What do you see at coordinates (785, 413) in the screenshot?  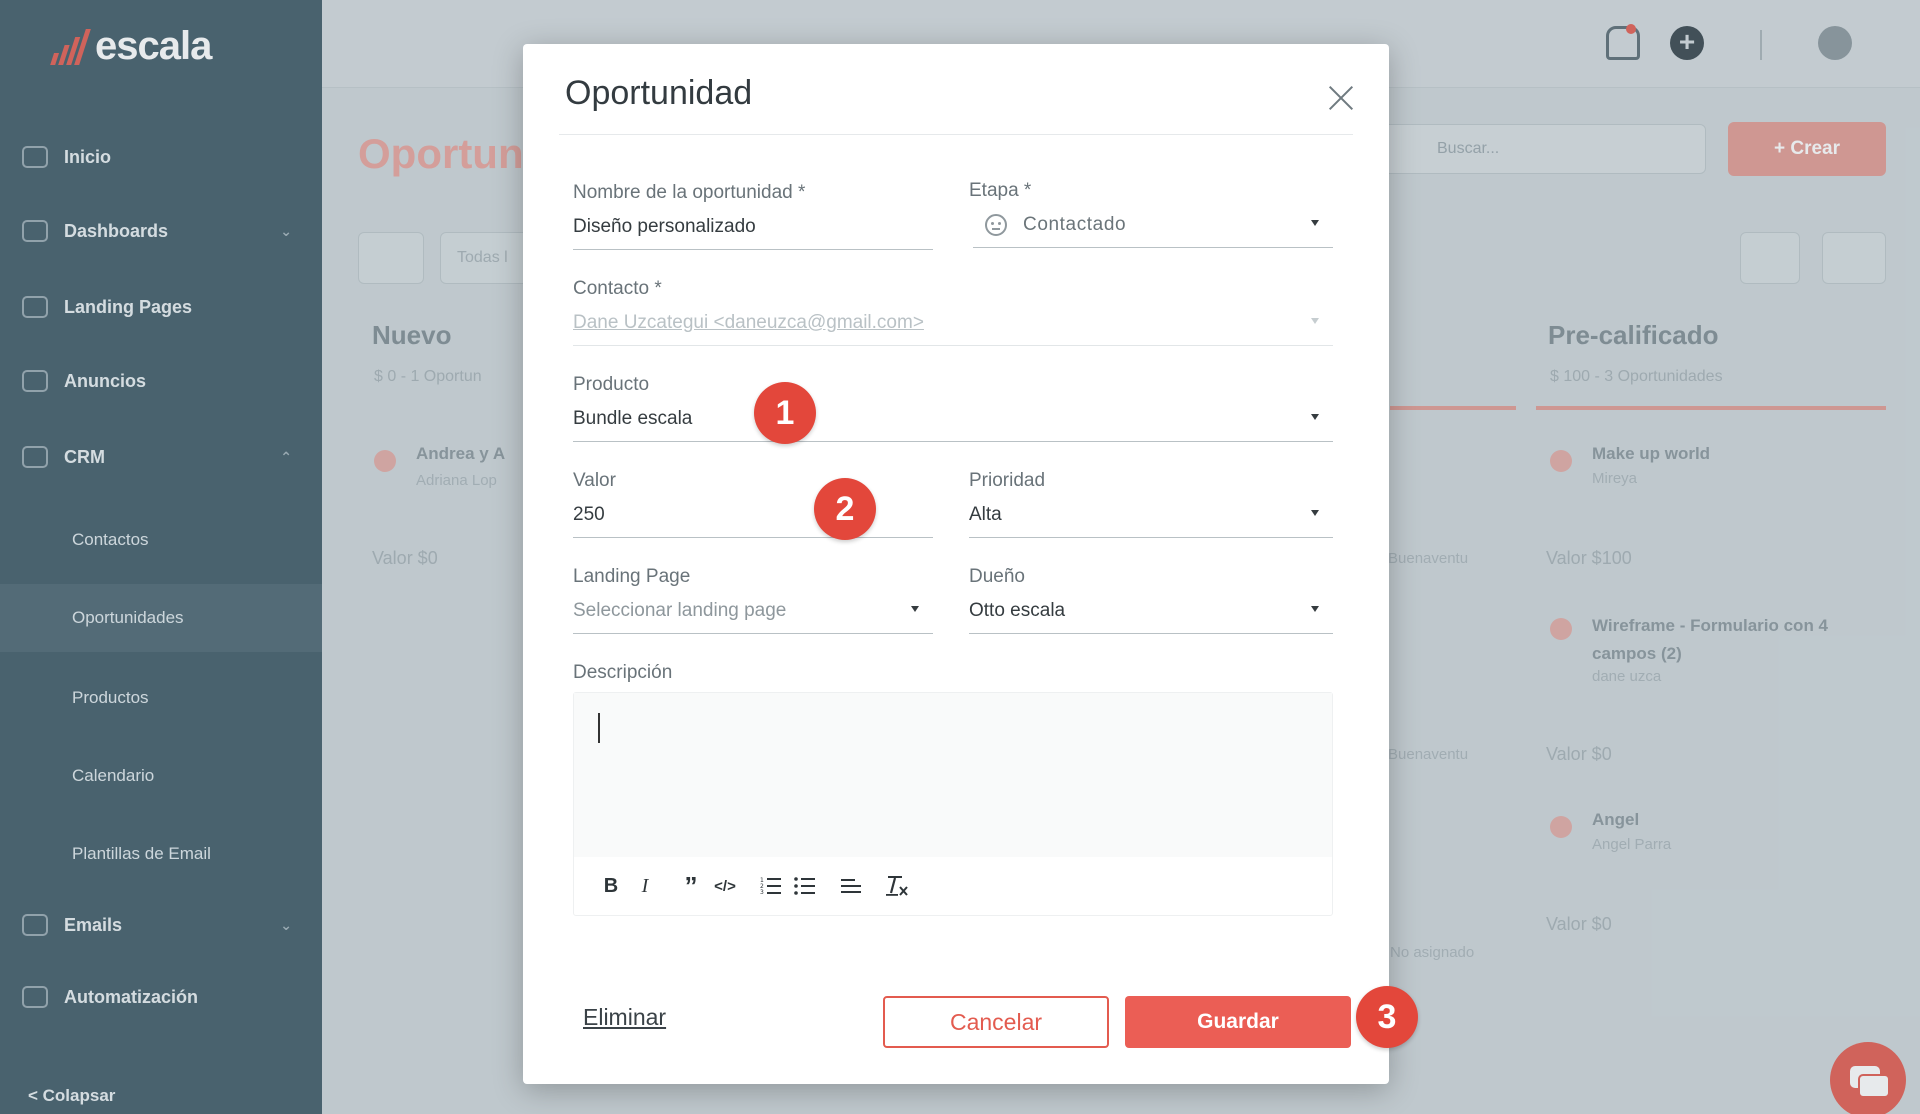 I see `step-badge-1: 1` at bounding box center [785, 413].